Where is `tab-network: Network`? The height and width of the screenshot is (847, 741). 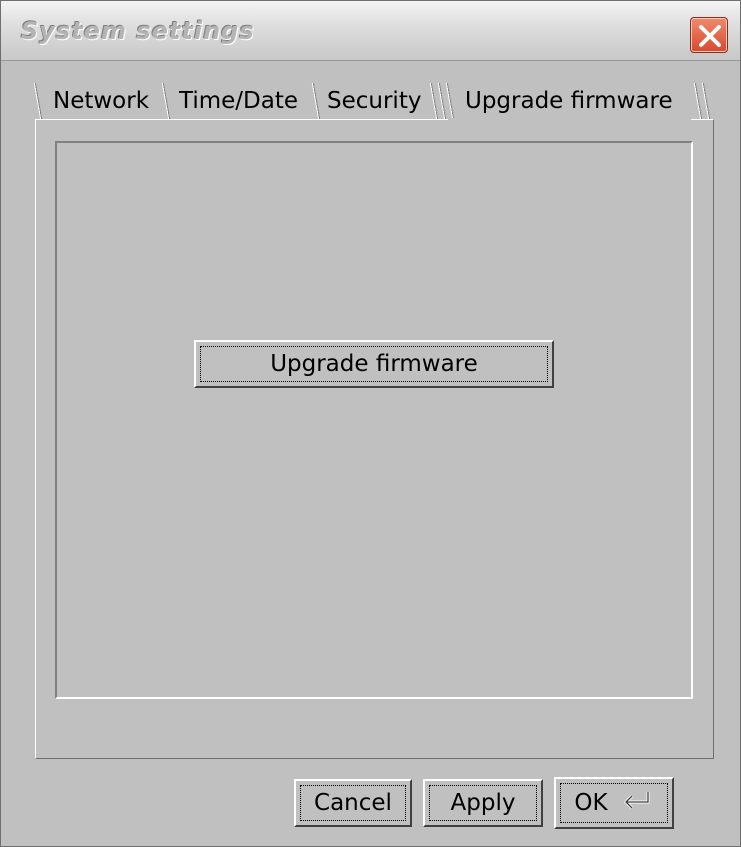
tab-network: Network is located at coordinates (99, 101).